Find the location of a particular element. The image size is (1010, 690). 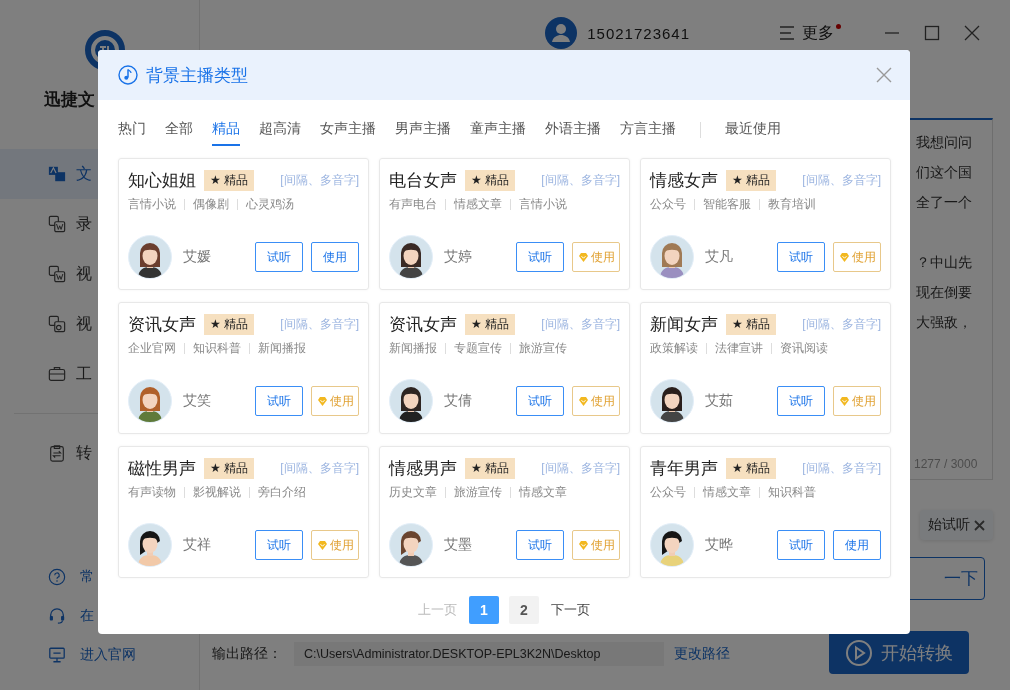

editor-text-line: 大强敌， is located at coordinates (944, 323).